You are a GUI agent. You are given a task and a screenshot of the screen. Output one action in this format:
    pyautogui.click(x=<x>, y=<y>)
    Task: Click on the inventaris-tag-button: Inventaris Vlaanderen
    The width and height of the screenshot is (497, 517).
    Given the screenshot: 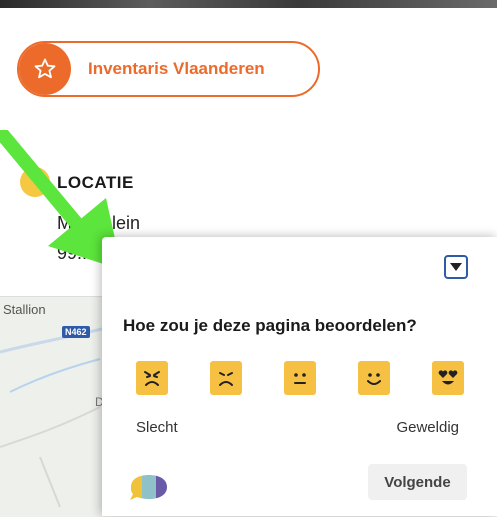 What is the action you would take?
    pyautogui.click(x=168, y=69)
    